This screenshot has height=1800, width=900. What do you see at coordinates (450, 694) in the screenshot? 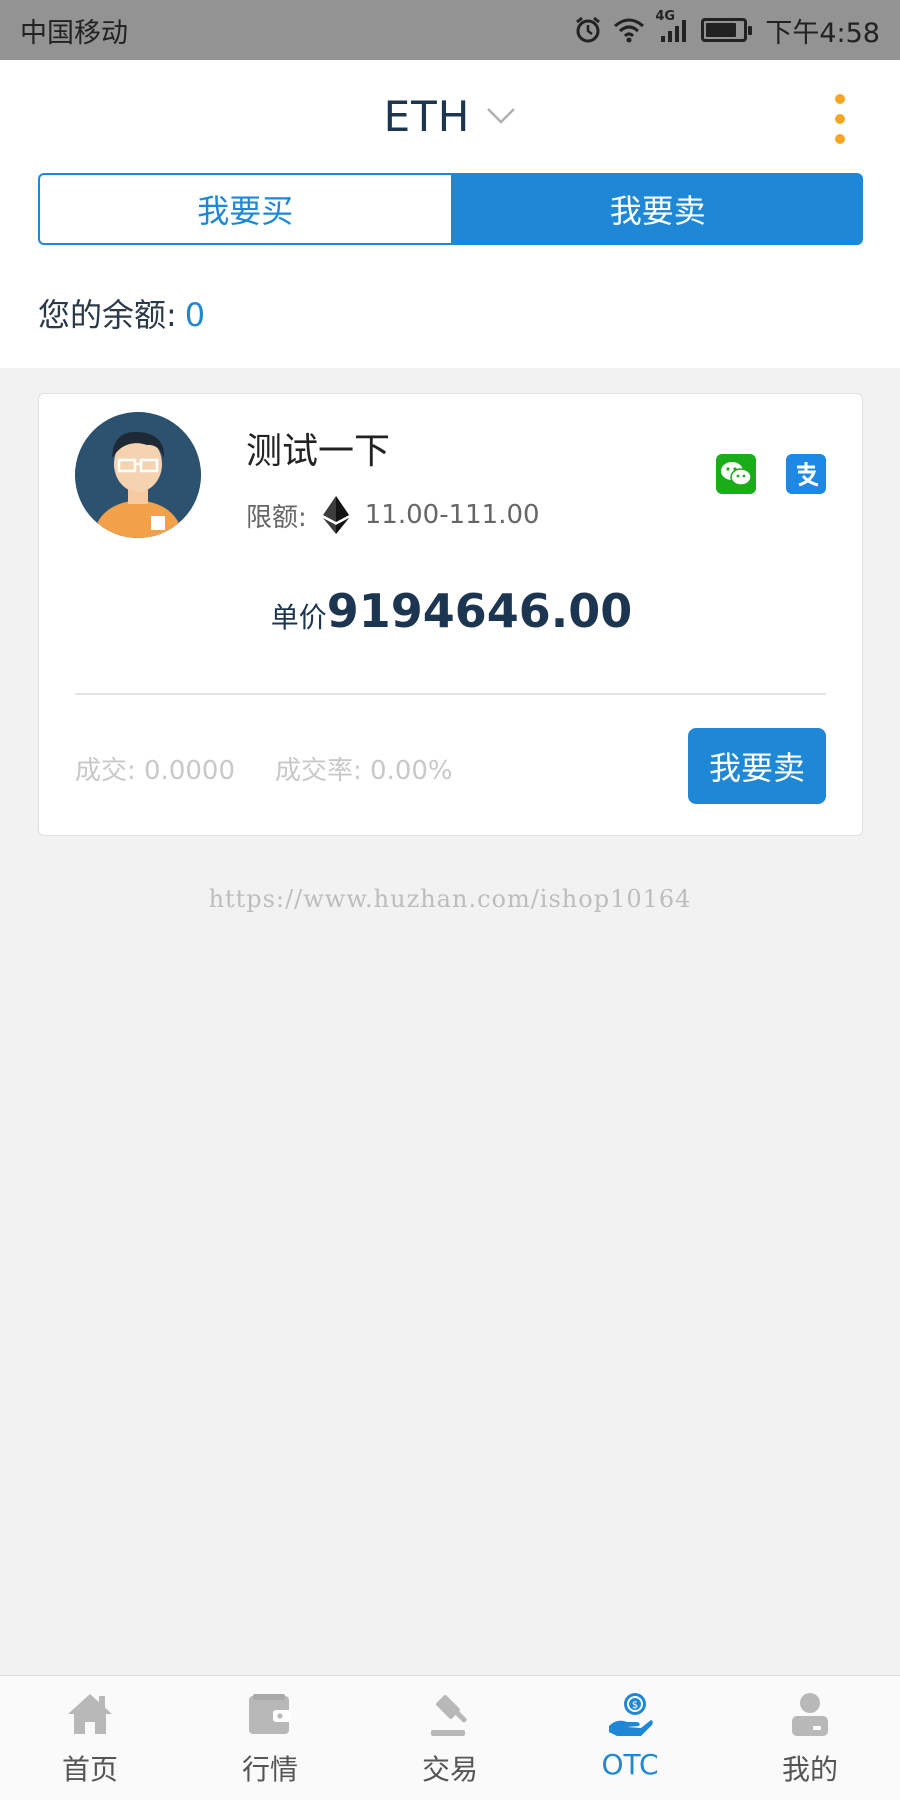
I see `divider` at bounding box center [450, 694].